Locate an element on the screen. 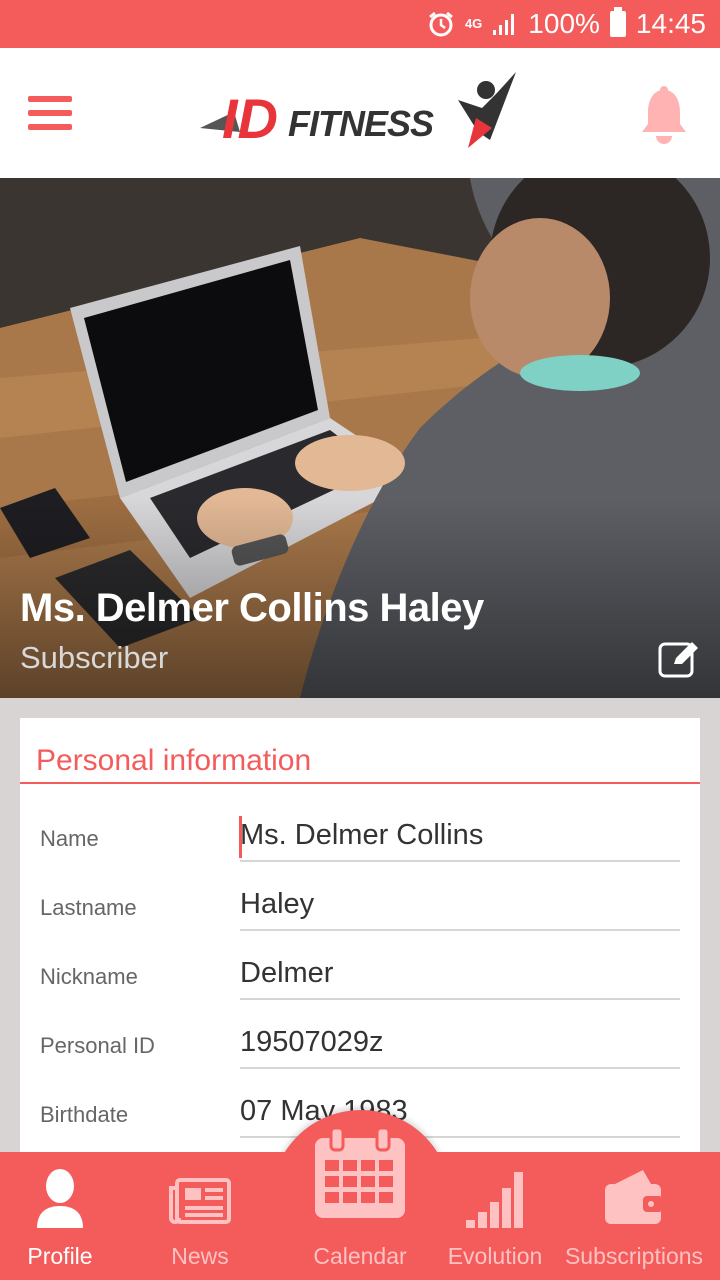 This screenshot has width=720, height=1280. nav-evolution: Evolution is located at coordinates (495, 1216).